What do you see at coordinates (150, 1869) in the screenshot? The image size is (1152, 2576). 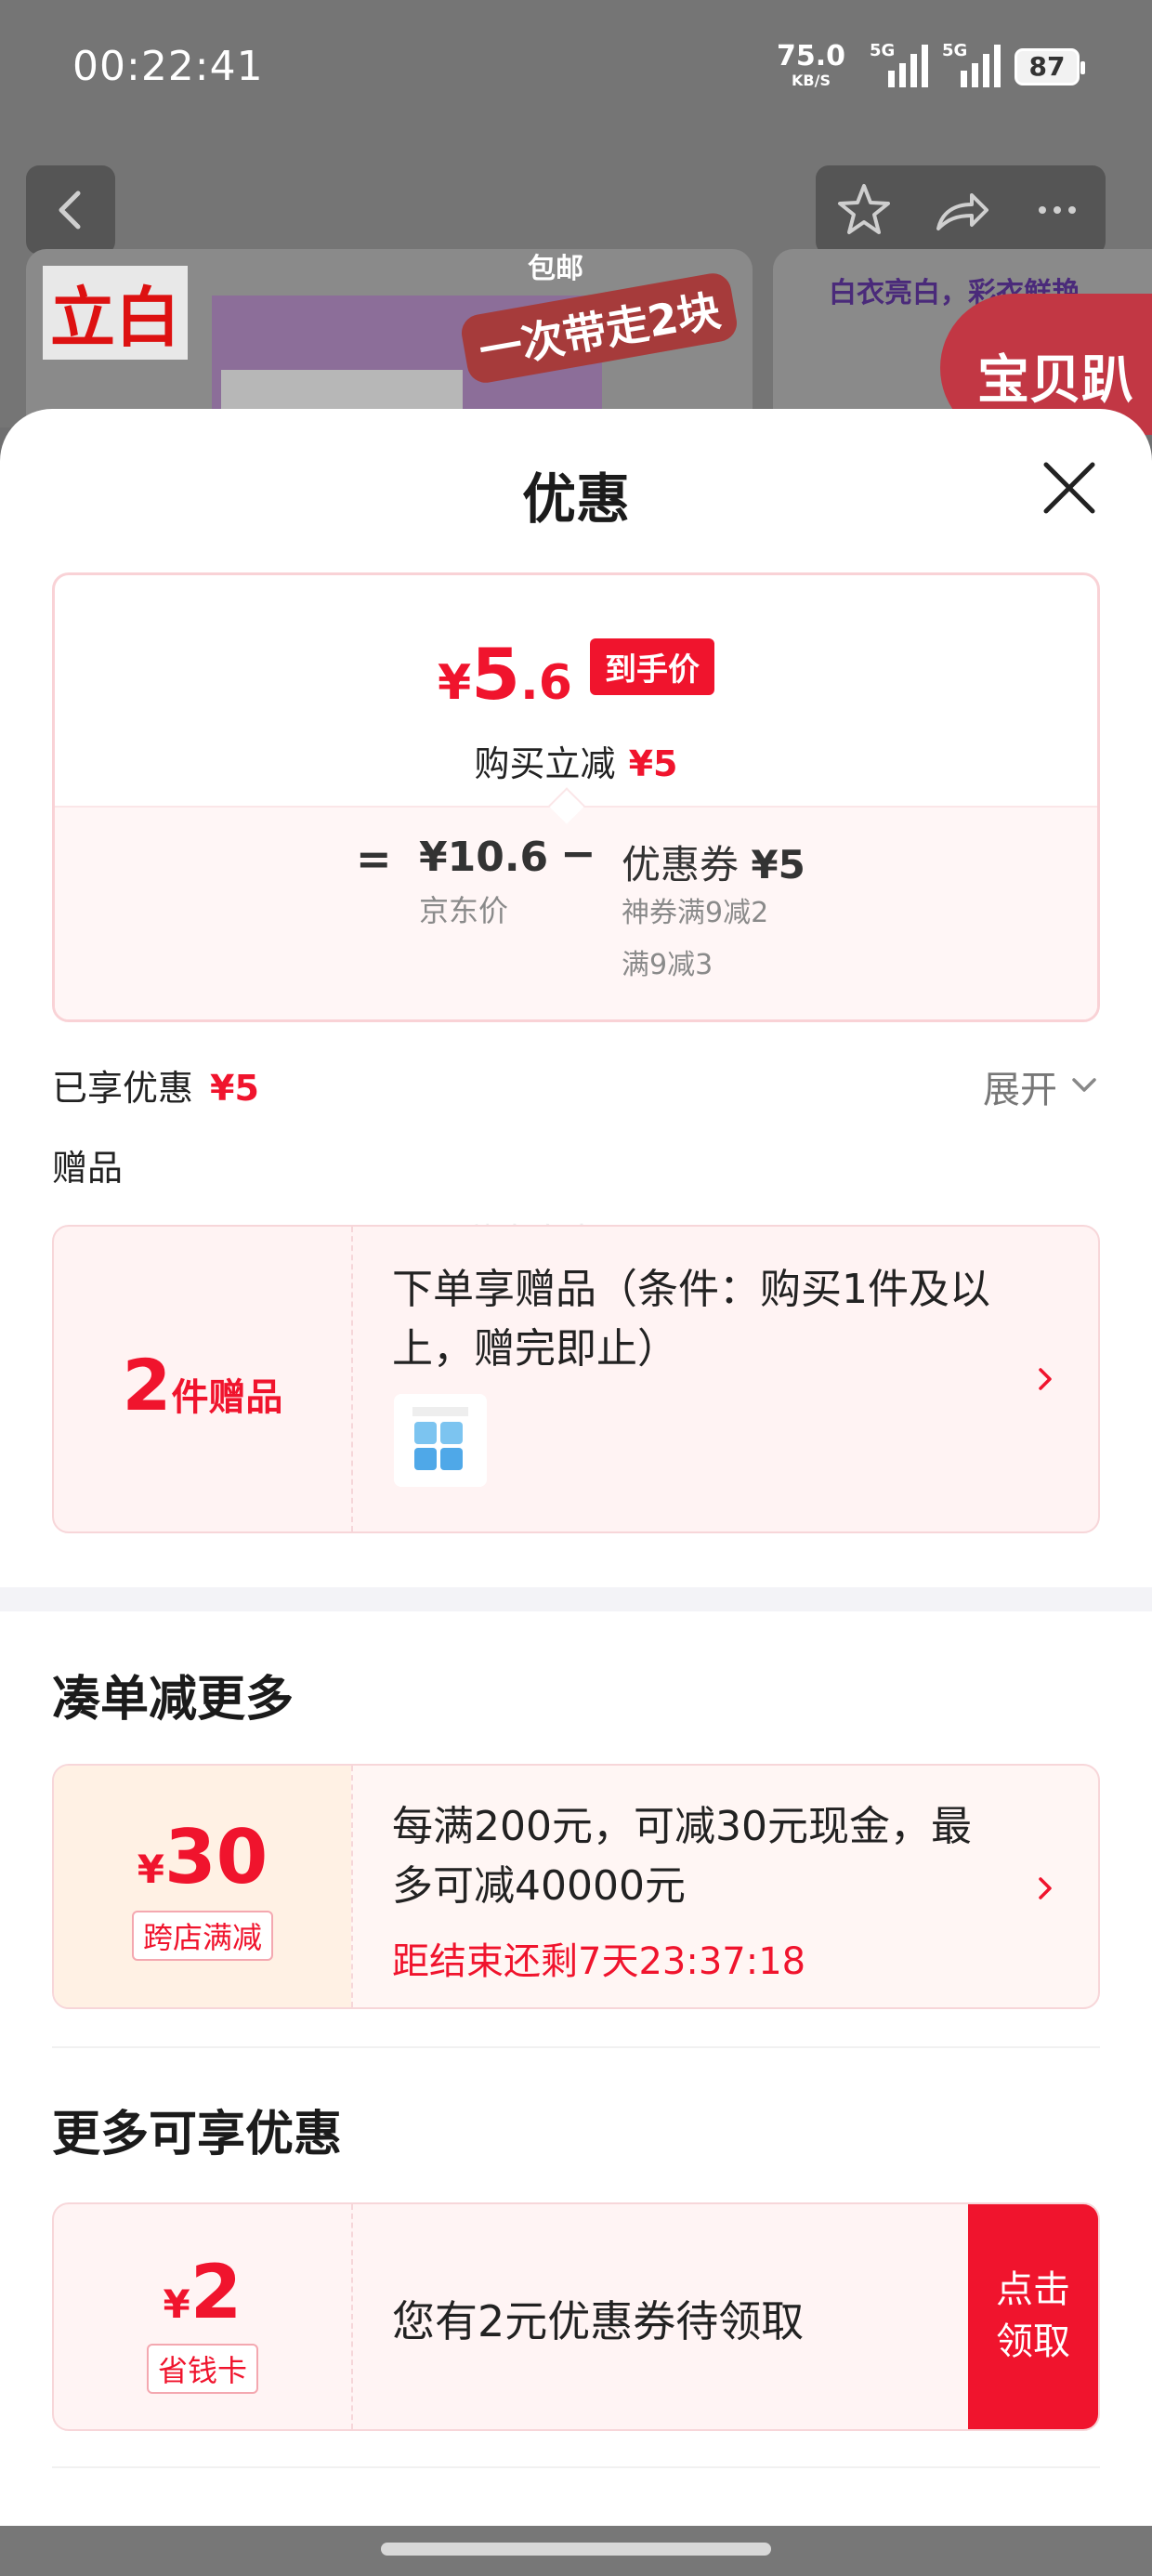 I see `promo-currency: ¥` at bounding box center [150, 1869].